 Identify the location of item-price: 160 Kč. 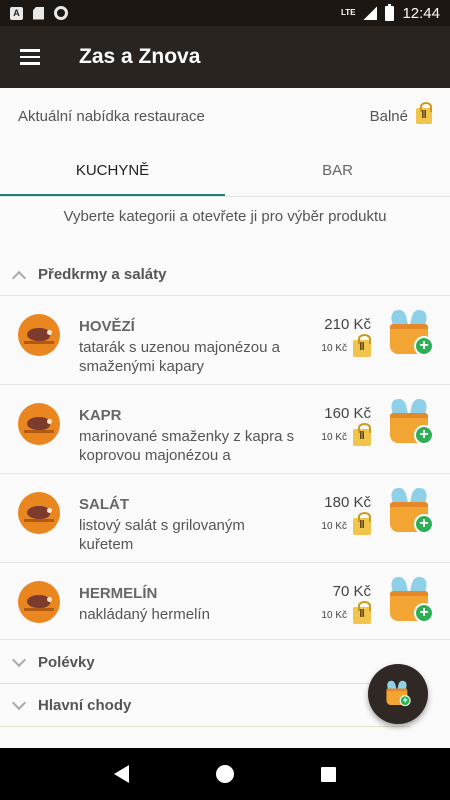
(347, 413).